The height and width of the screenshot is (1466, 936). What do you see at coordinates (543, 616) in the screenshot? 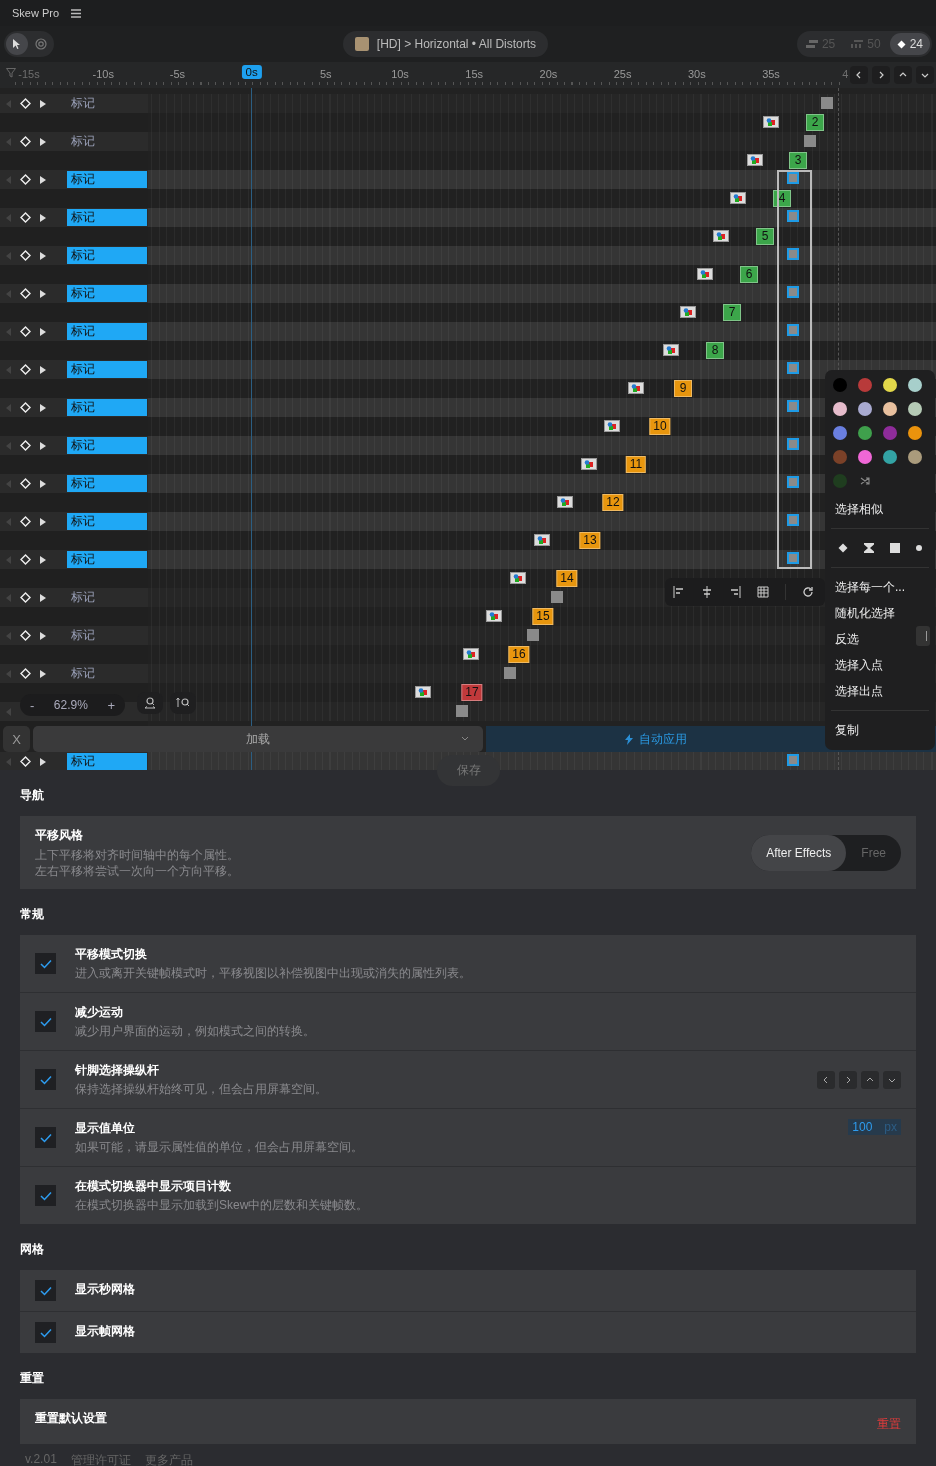
I see `clip-badge: 15` at bounding box center [543, 616].